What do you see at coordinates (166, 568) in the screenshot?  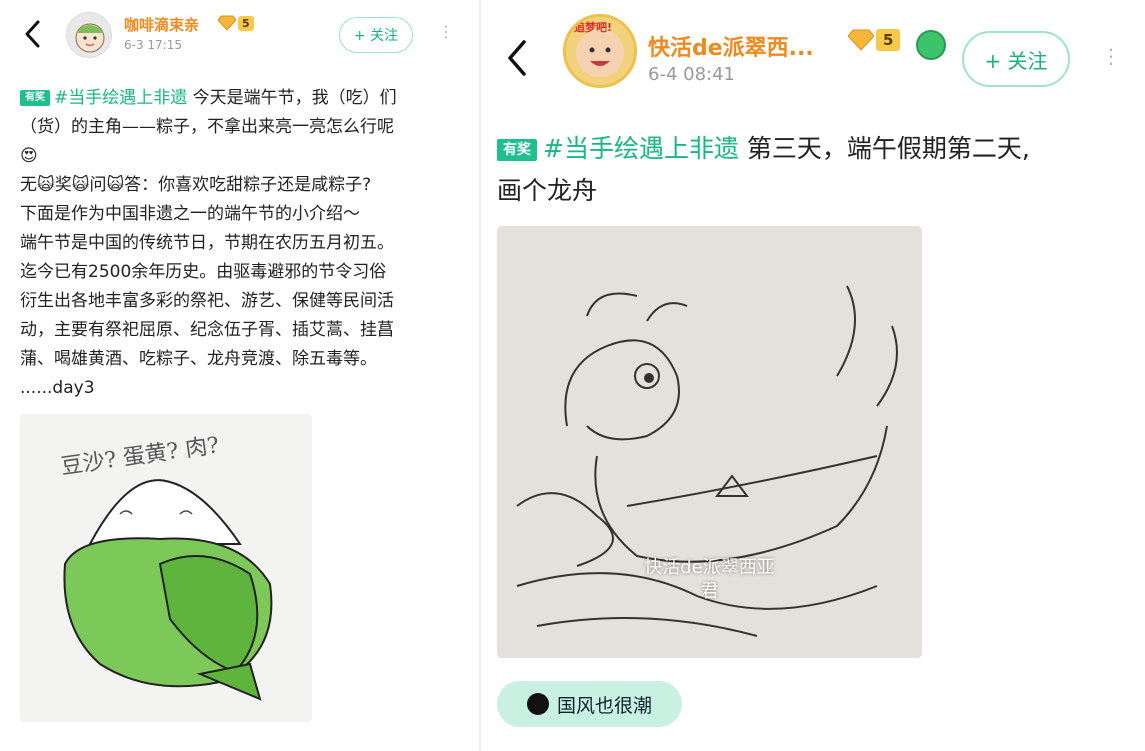 I see `zongzi-drawing-image: 豆沙? 蛋黄? 肉?` at bounding box center [166, 568].